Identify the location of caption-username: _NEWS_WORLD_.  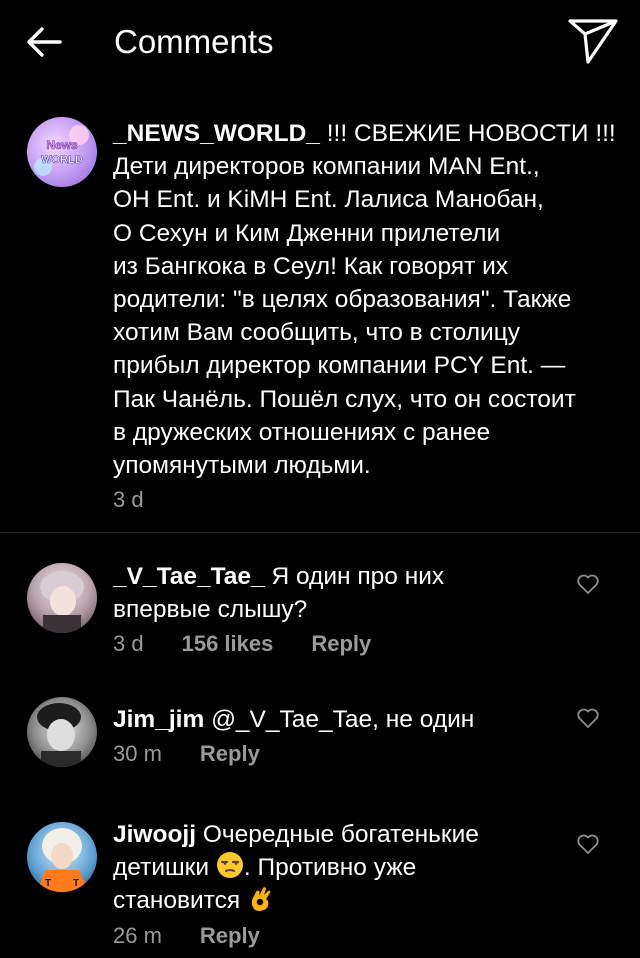
(216, 133).